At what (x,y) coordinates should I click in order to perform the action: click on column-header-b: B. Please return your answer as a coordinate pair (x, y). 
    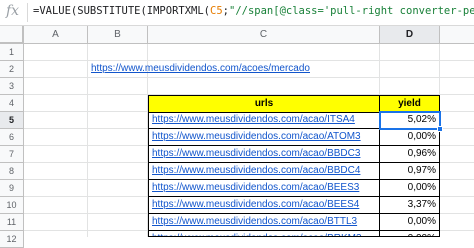
    Looking at the image, I should click on (118, 35).